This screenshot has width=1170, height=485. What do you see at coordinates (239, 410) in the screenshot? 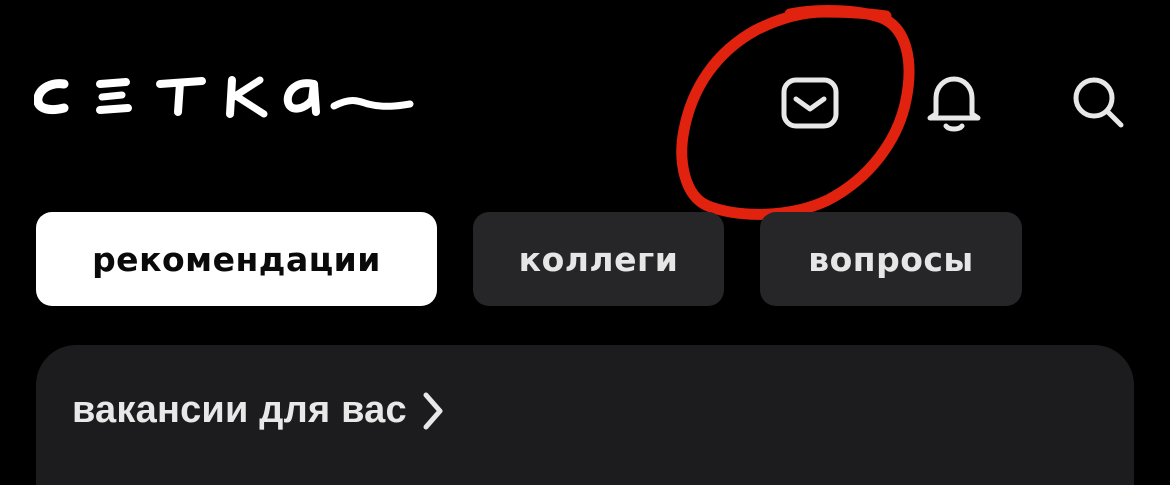
I see `section-title: вакансии для вас` at bounding box center [239, 410].